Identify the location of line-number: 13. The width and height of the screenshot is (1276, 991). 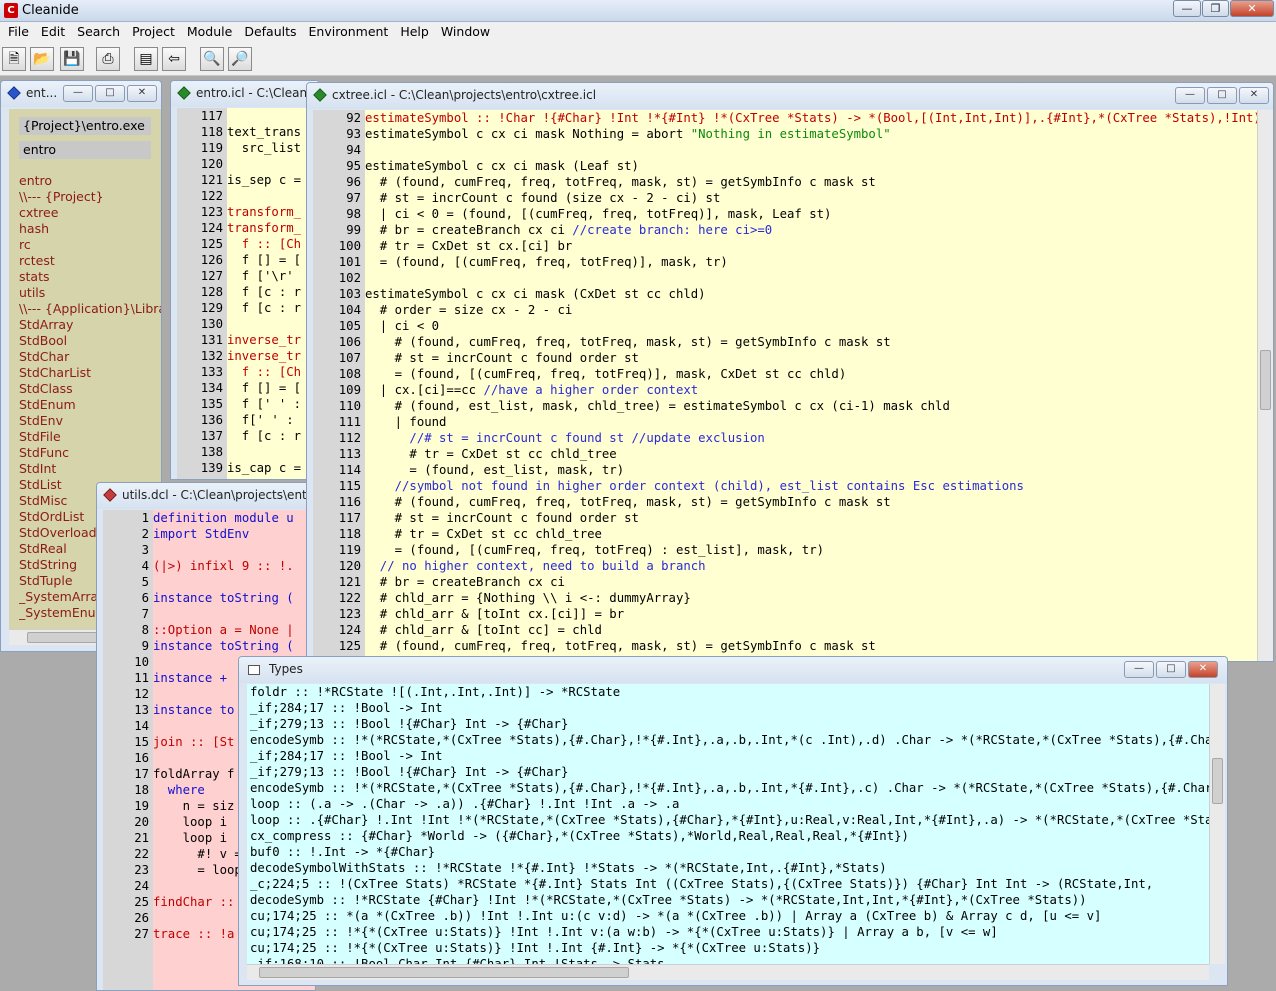
(141, 710).